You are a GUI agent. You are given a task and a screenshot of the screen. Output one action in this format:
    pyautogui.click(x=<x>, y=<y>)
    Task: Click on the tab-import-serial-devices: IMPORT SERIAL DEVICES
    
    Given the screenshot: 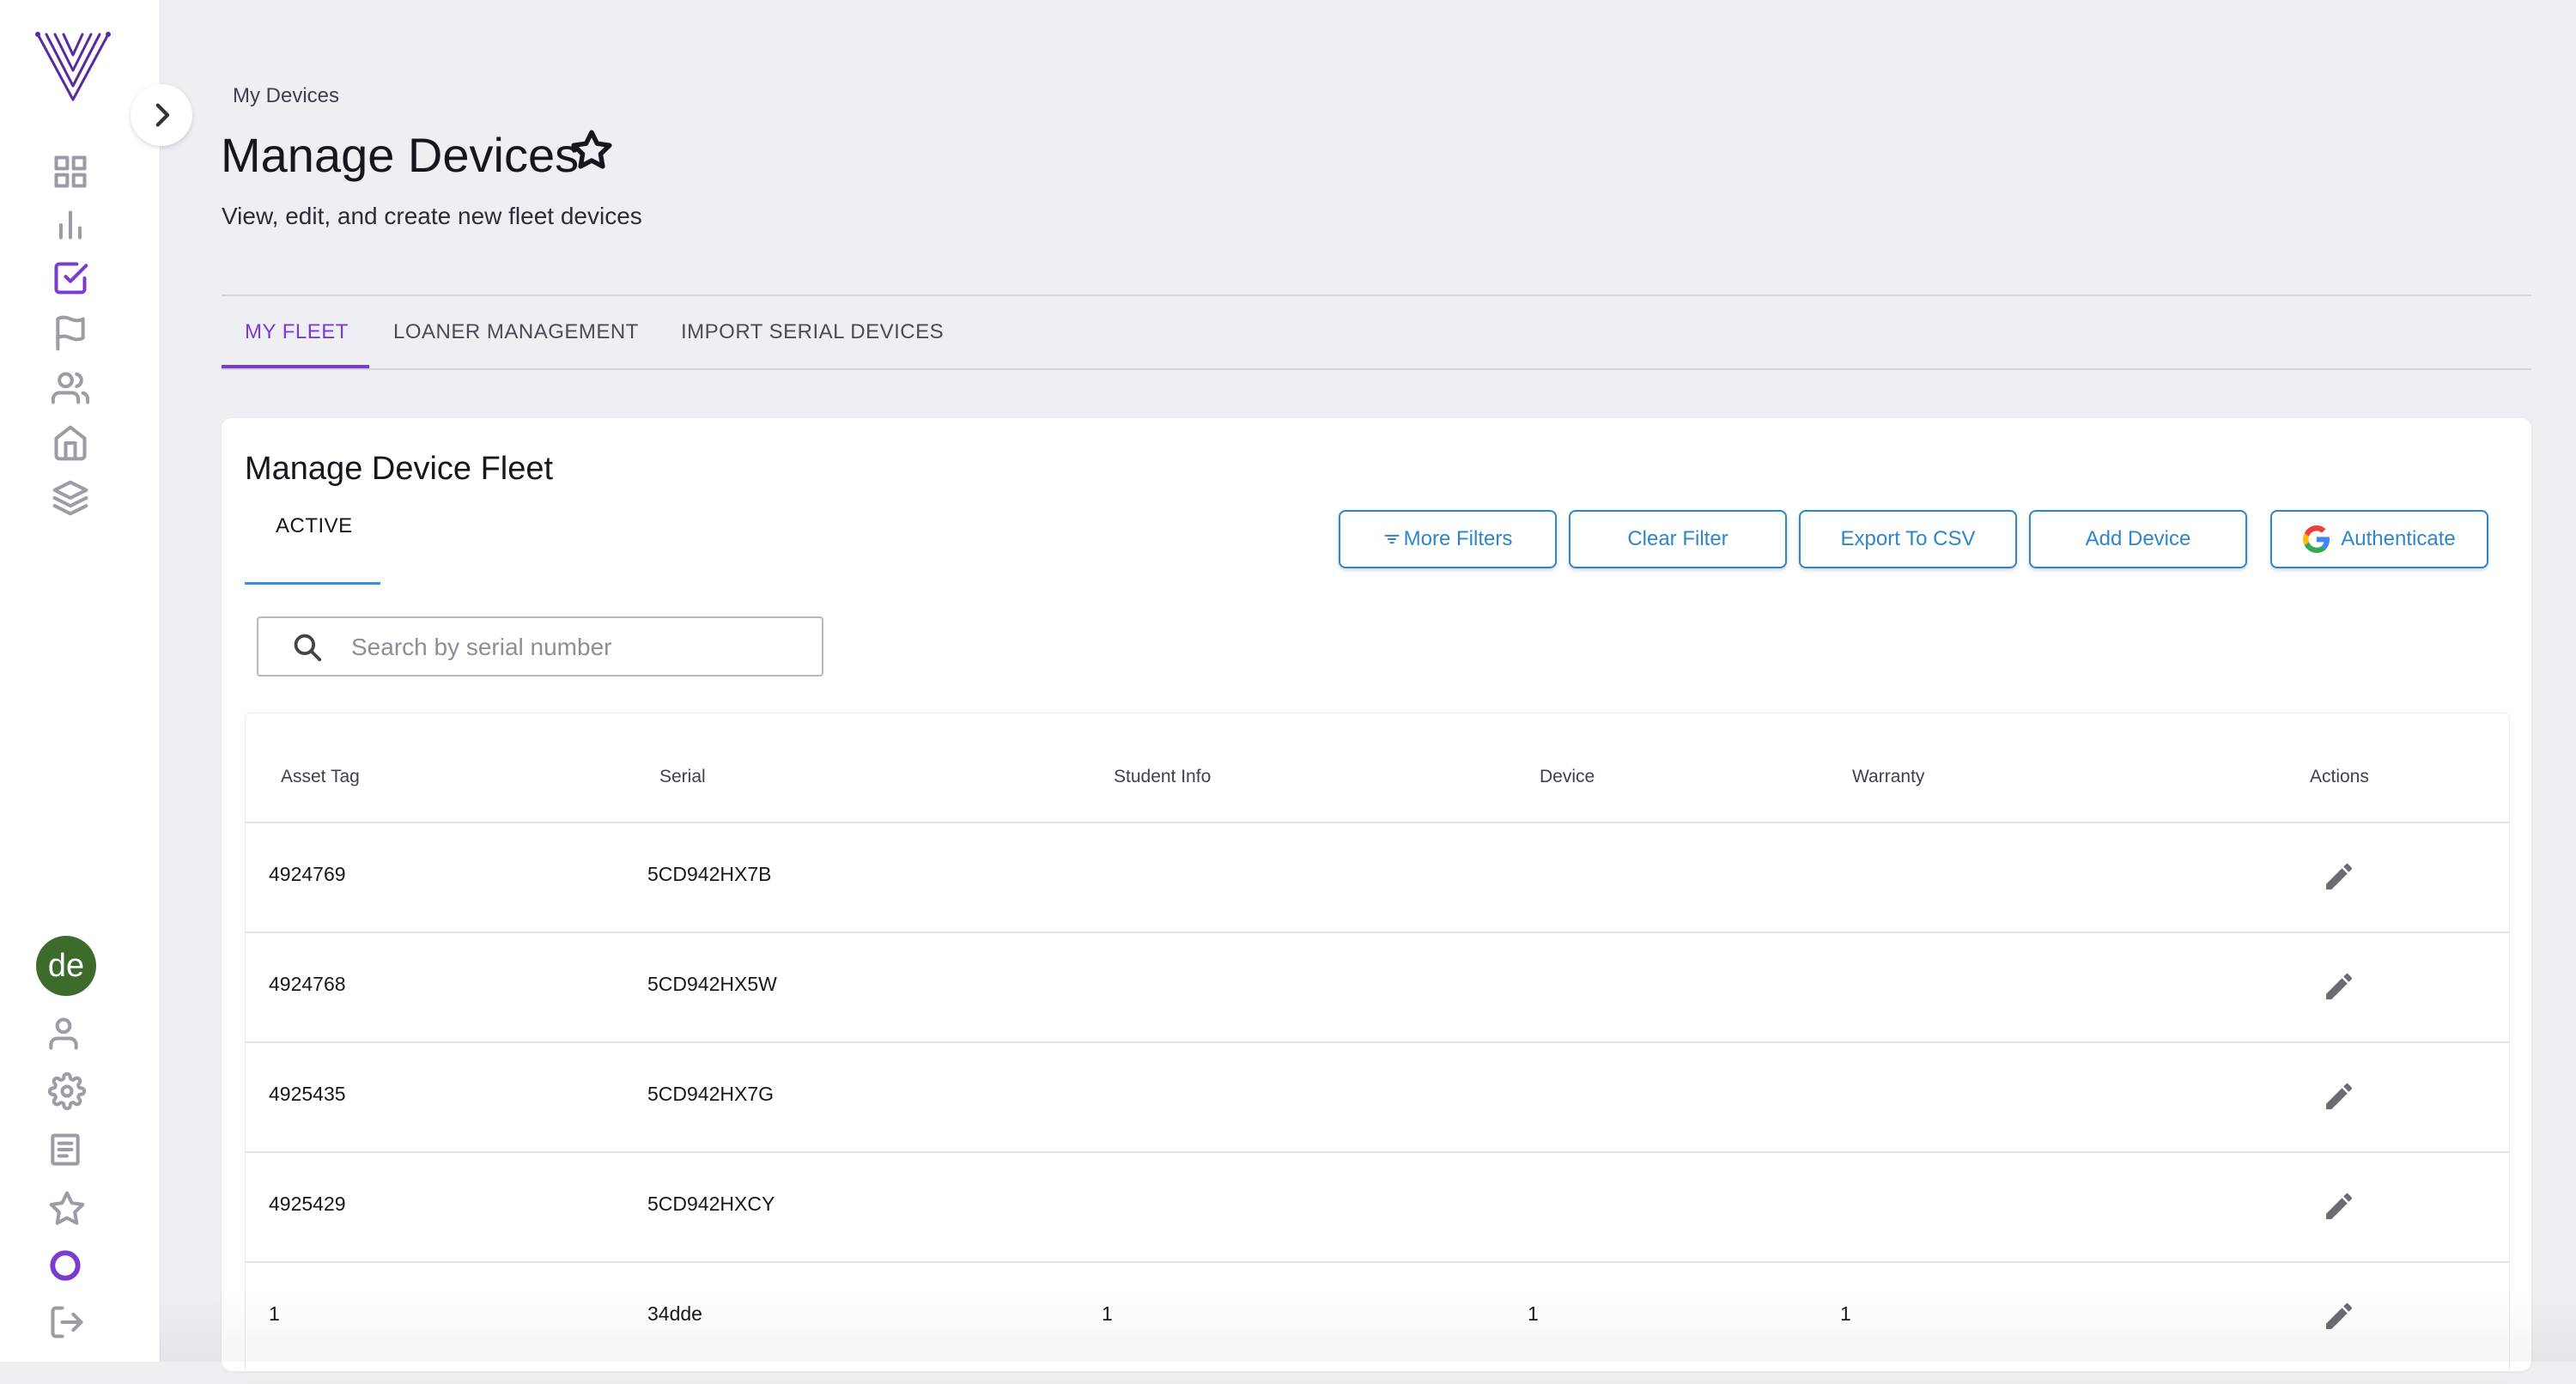 What is the action you would take?
    pyautogui.click(x=812, y=332)
    